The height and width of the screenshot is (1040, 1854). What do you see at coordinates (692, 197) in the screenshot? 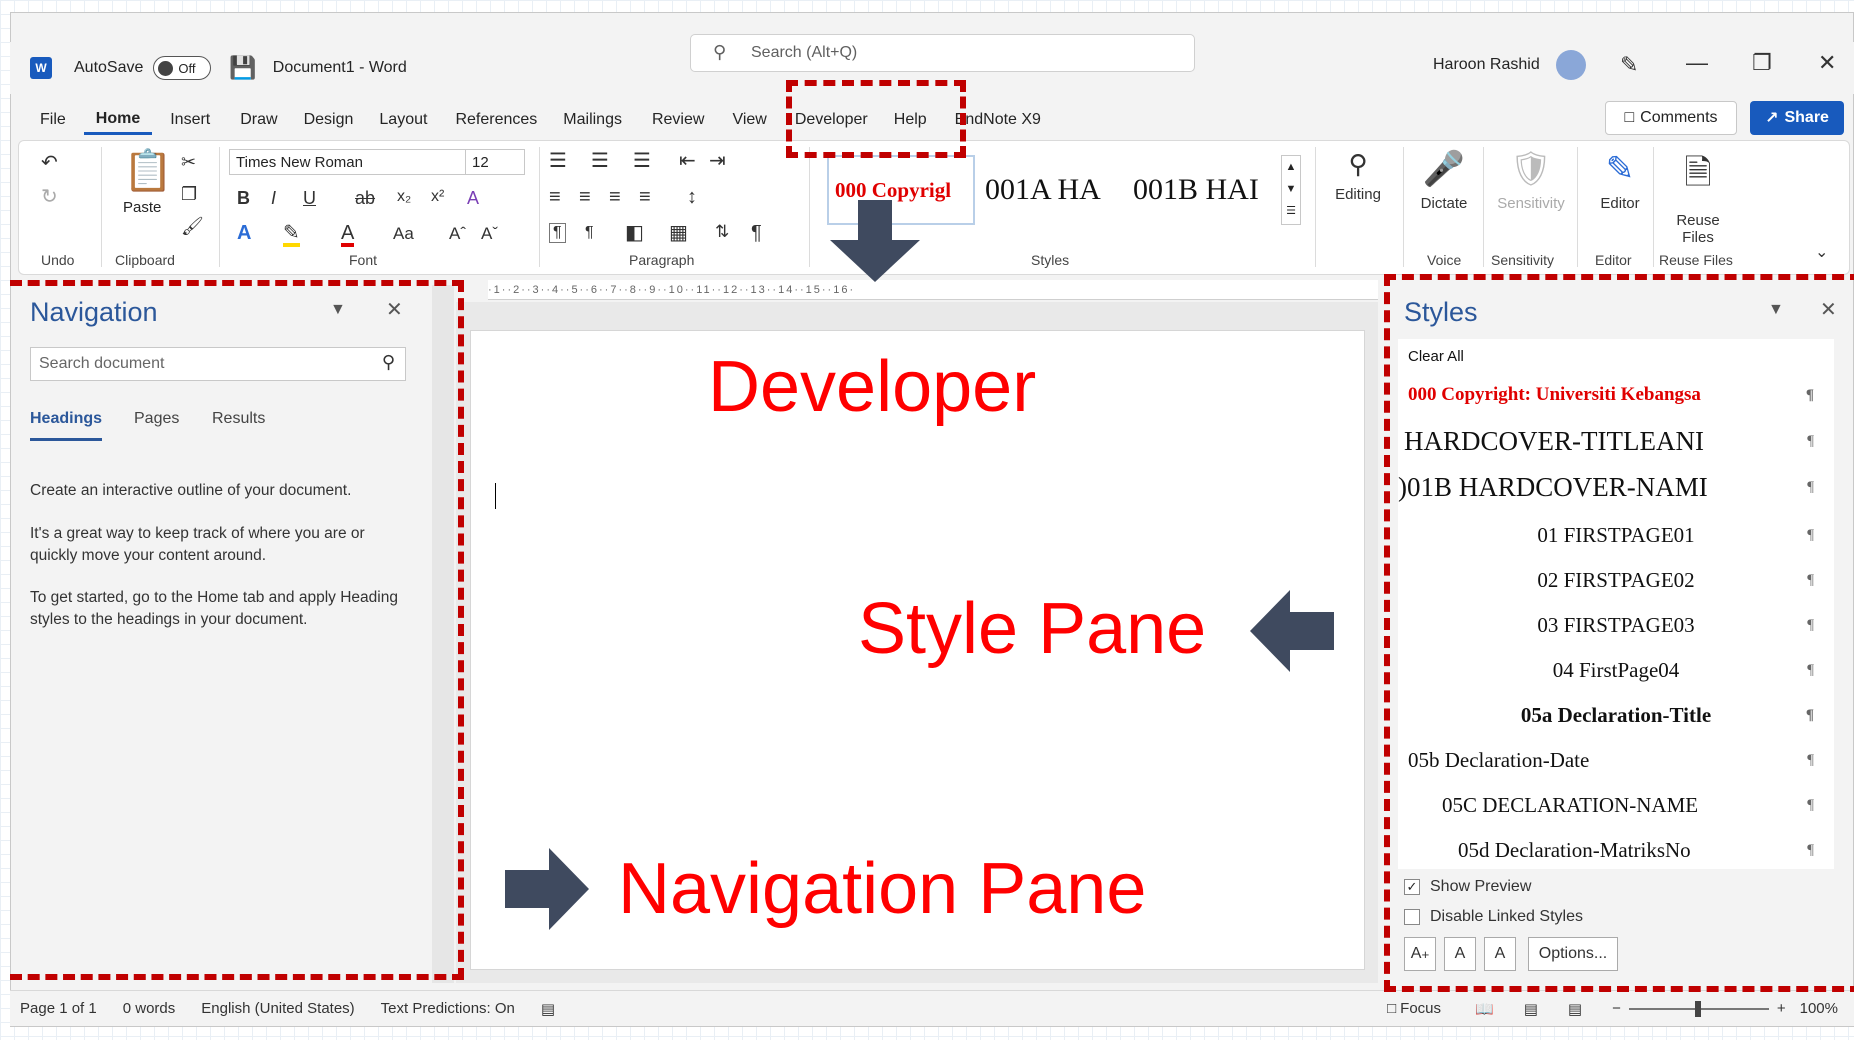
I see `line-spacing-icon: ↕` at bounding box center [692, 197].